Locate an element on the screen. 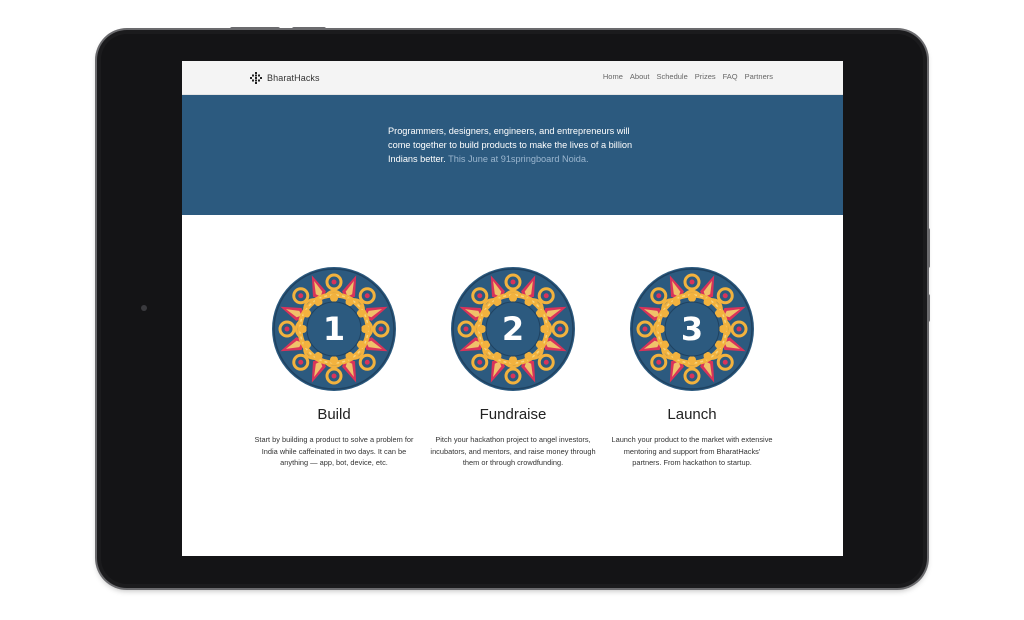  step-number: 3 is located at coordinates (692, 329).